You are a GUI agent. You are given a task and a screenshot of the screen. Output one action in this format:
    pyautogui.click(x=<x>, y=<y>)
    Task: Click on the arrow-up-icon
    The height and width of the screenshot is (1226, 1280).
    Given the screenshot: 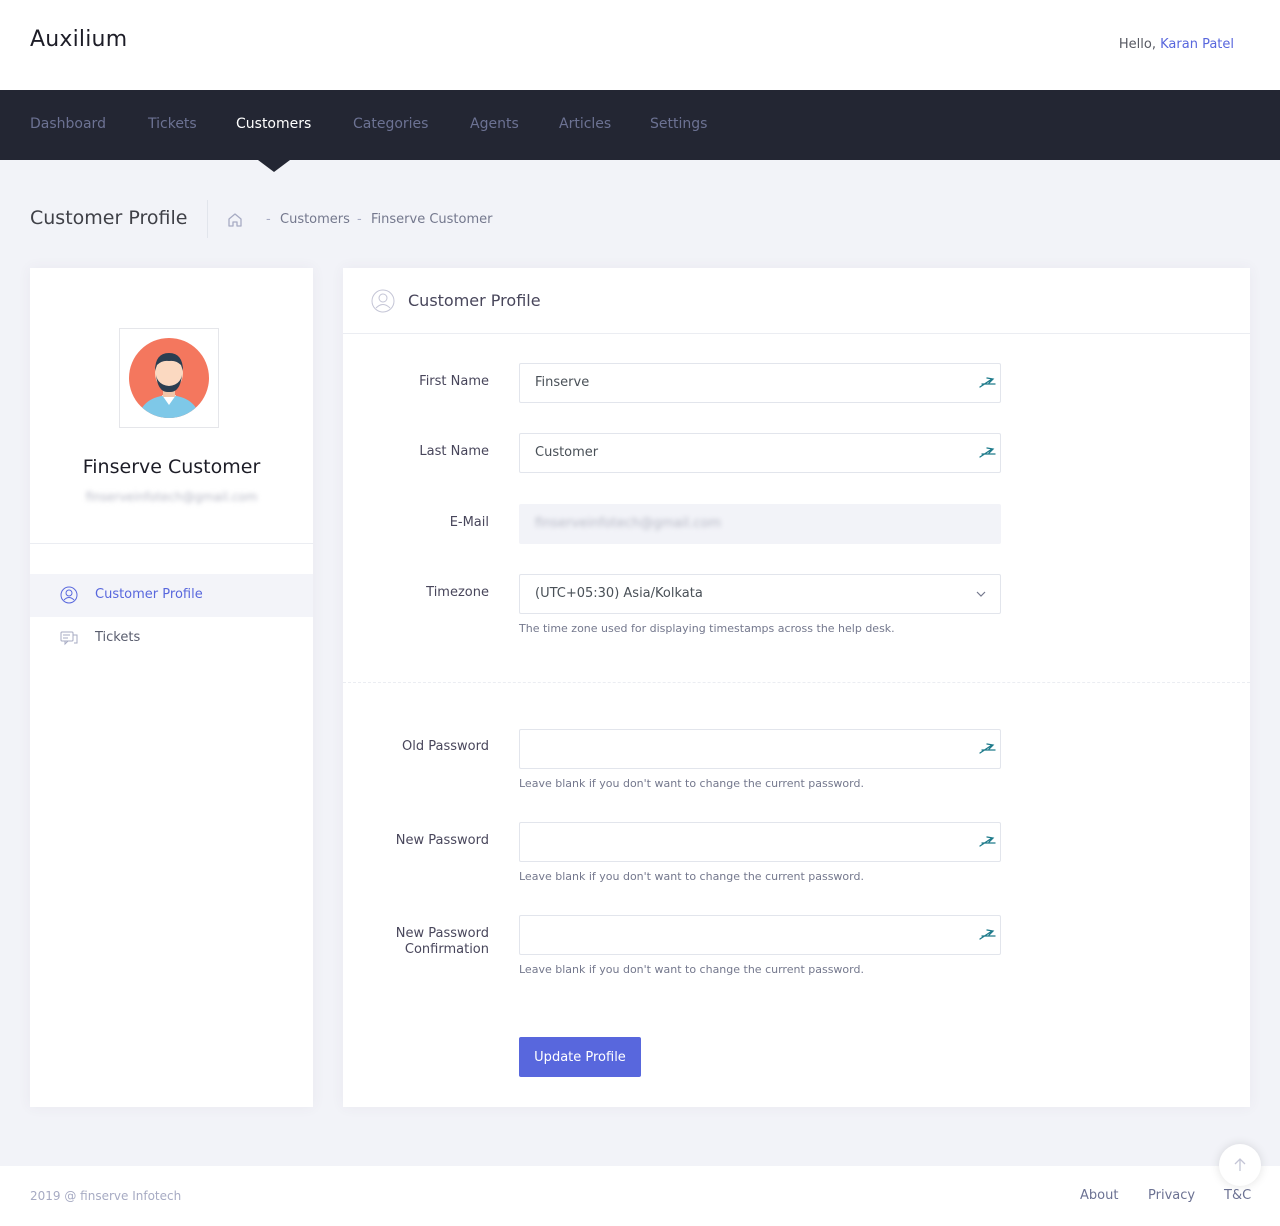 What is the action you would take?
    pyautogui.click(x=1240, y=1164)
    